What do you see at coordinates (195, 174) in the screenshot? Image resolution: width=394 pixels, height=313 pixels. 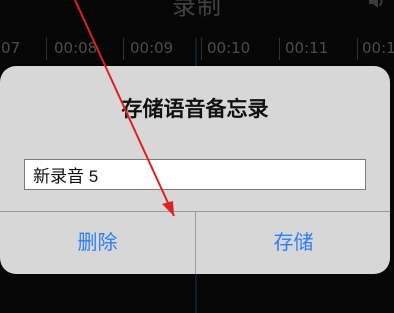 I see `memo-name-input` at bounding box center [195, 174].